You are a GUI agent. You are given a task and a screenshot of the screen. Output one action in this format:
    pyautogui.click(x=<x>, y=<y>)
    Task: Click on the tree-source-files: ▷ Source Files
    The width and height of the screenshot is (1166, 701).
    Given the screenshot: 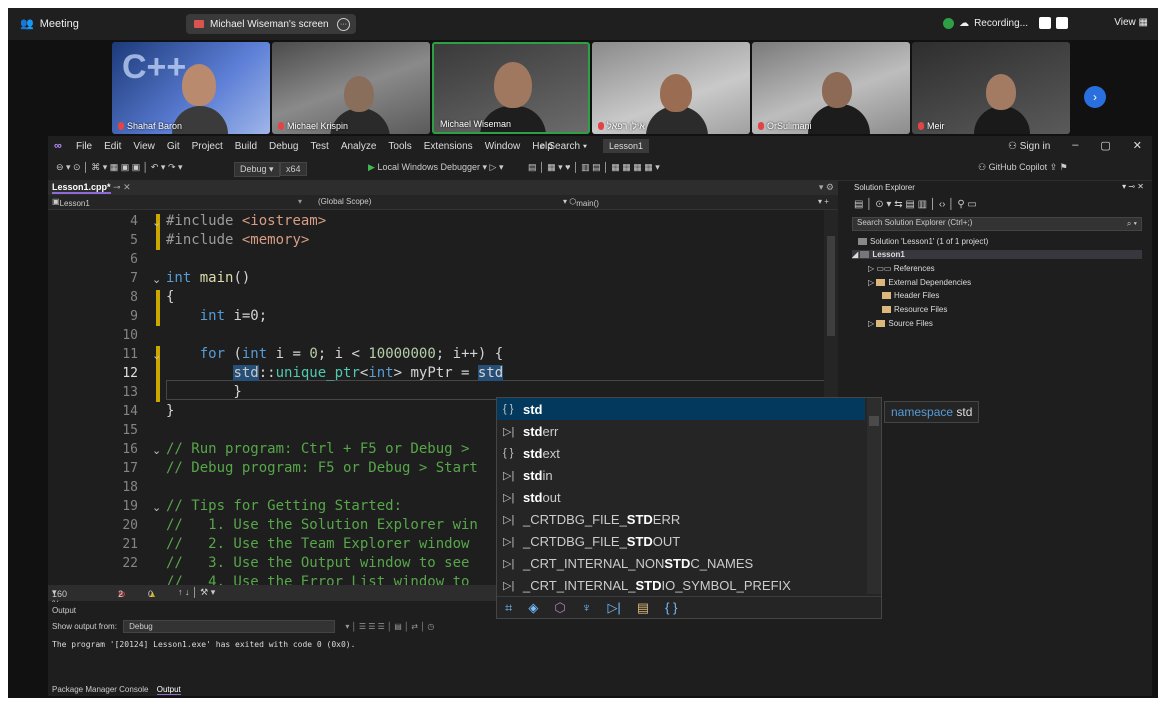 What is the action you would take?
    pyautogui.click(x=900, y=323)
    